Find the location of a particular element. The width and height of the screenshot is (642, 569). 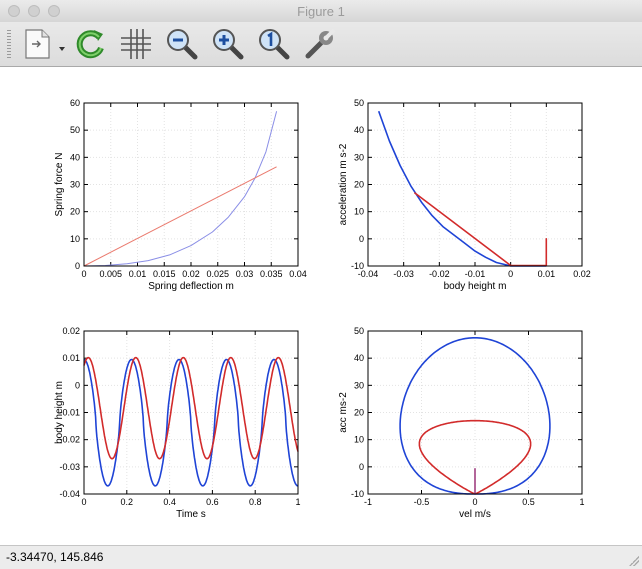

y-axis-label: body height m is located at coordinates (59, 412).